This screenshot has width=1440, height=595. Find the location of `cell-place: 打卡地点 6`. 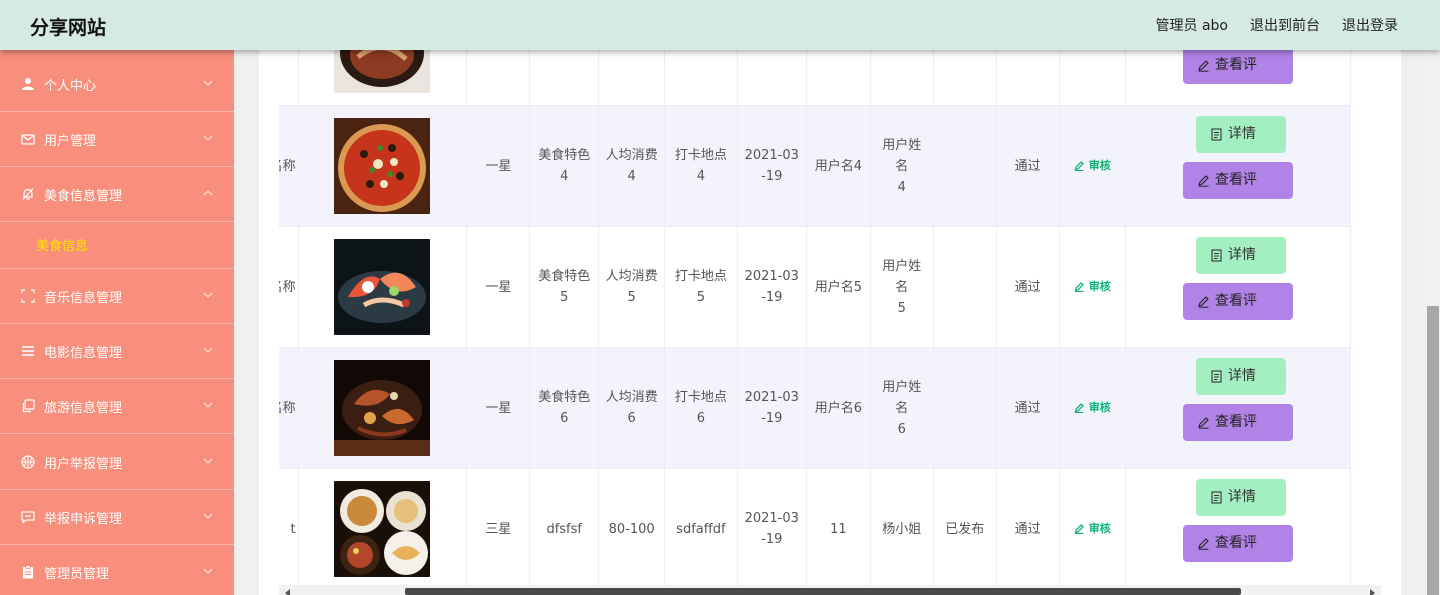

cell-place: 打卡地点 6 is located at coordinates (701, 408).